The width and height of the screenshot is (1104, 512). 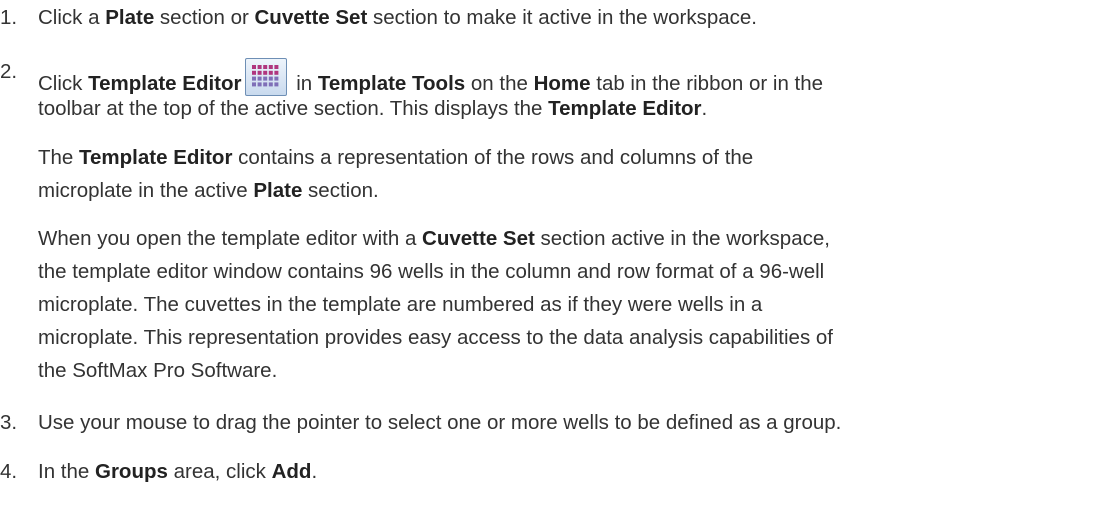 What do you see at coordinates (265, 77) in the screenshot?
I see `template-editor-icon` at bounding box center [265, 77].